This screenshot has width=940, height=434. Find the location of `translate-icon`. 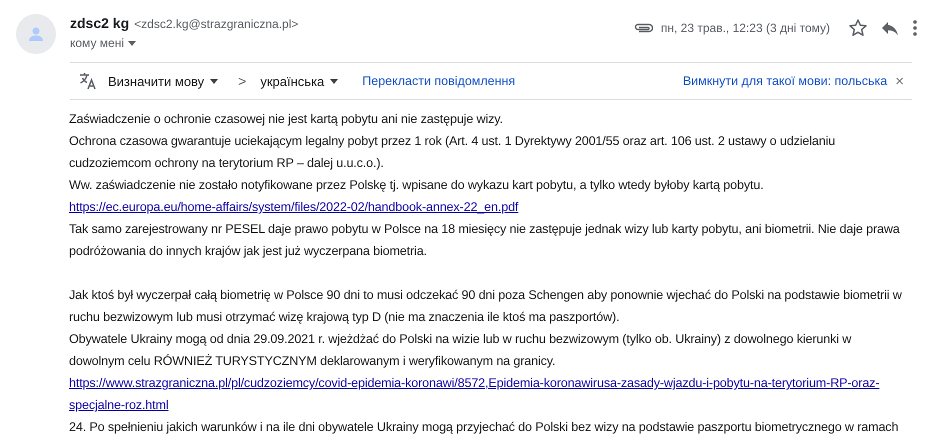

translate-icon is located at coordinates (88, 81).